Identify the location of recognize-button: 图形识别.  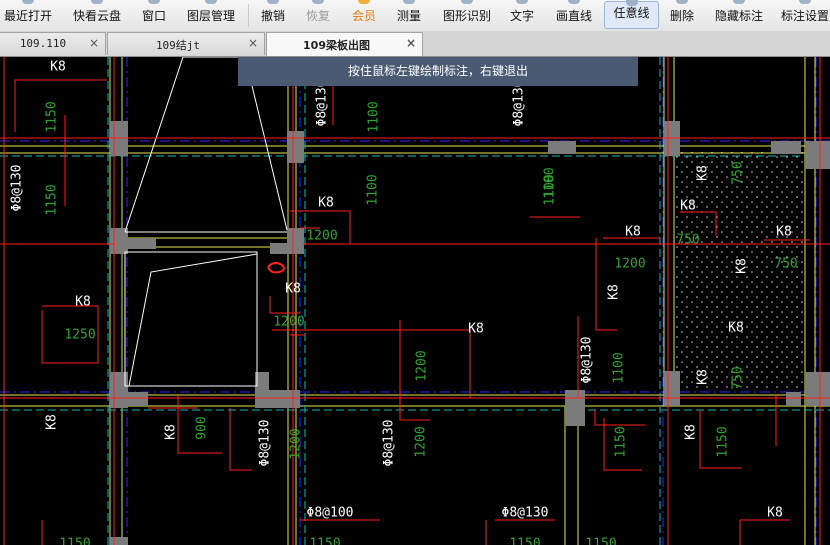
(467, 15).